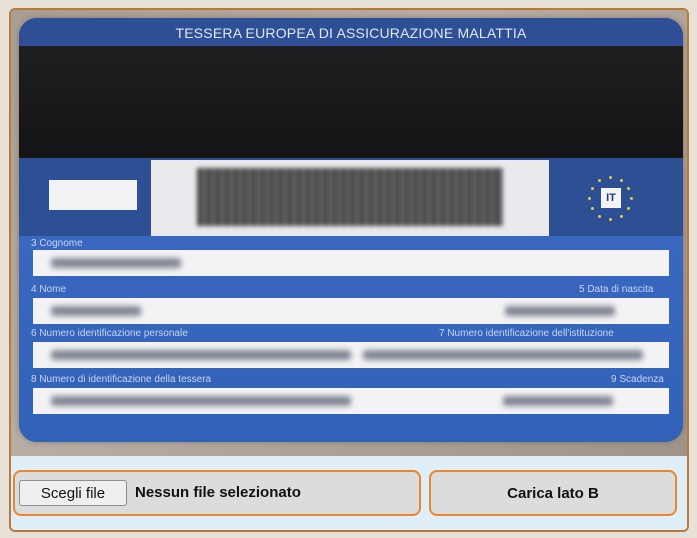 This screenshot has width=697, height=538. I want to click on field-label-expiry: 9 Scadenza, so click(637, 379).